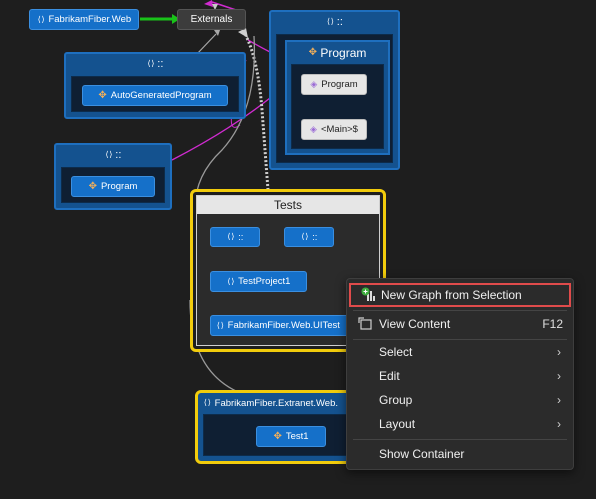  I want to click on node-label: Externals, so click(211, 19).